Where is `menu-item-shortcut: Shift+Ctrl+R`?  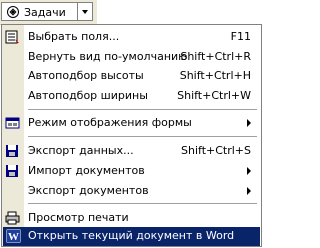
menu-item-shortcut: Shift+Ctrl+R is located at coordinates (215, 56).